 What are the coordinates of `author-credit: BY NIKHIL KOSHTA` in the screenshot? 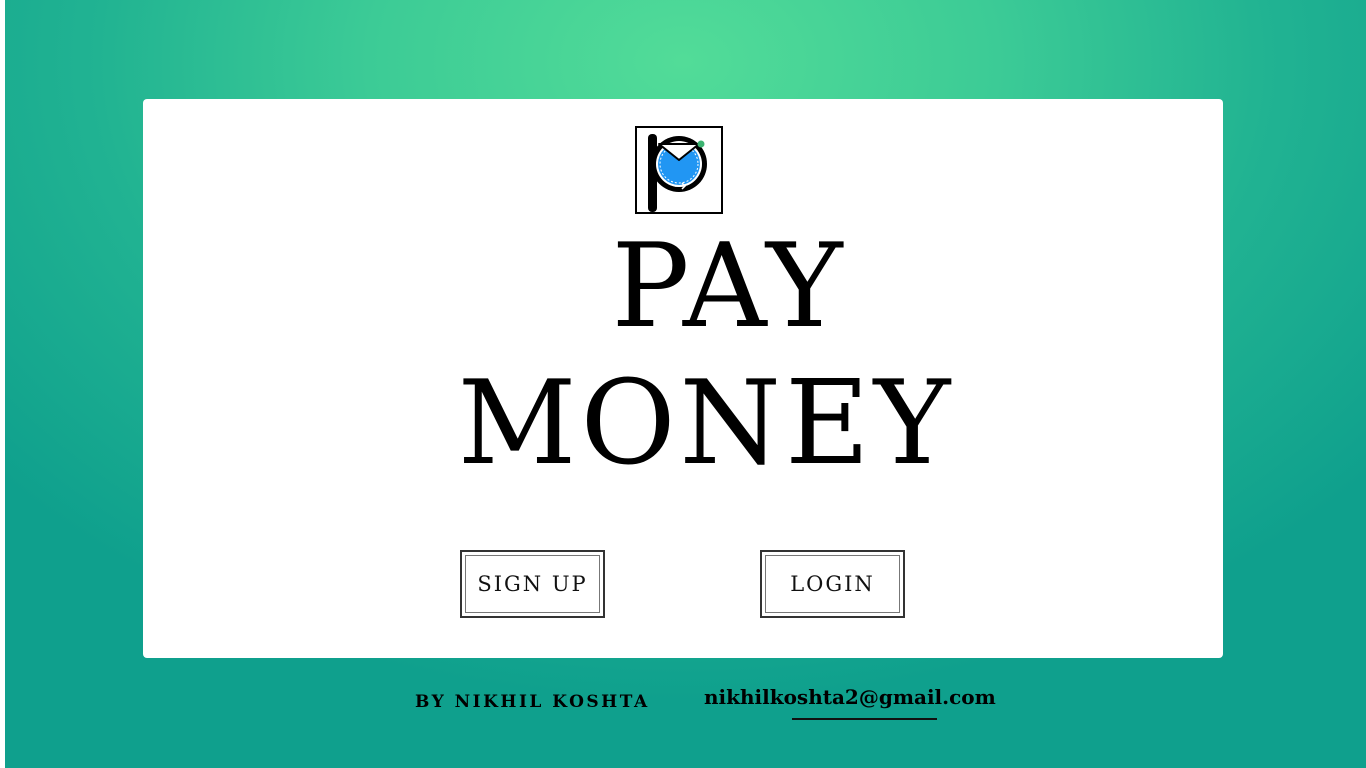 It's located at (532, 702).